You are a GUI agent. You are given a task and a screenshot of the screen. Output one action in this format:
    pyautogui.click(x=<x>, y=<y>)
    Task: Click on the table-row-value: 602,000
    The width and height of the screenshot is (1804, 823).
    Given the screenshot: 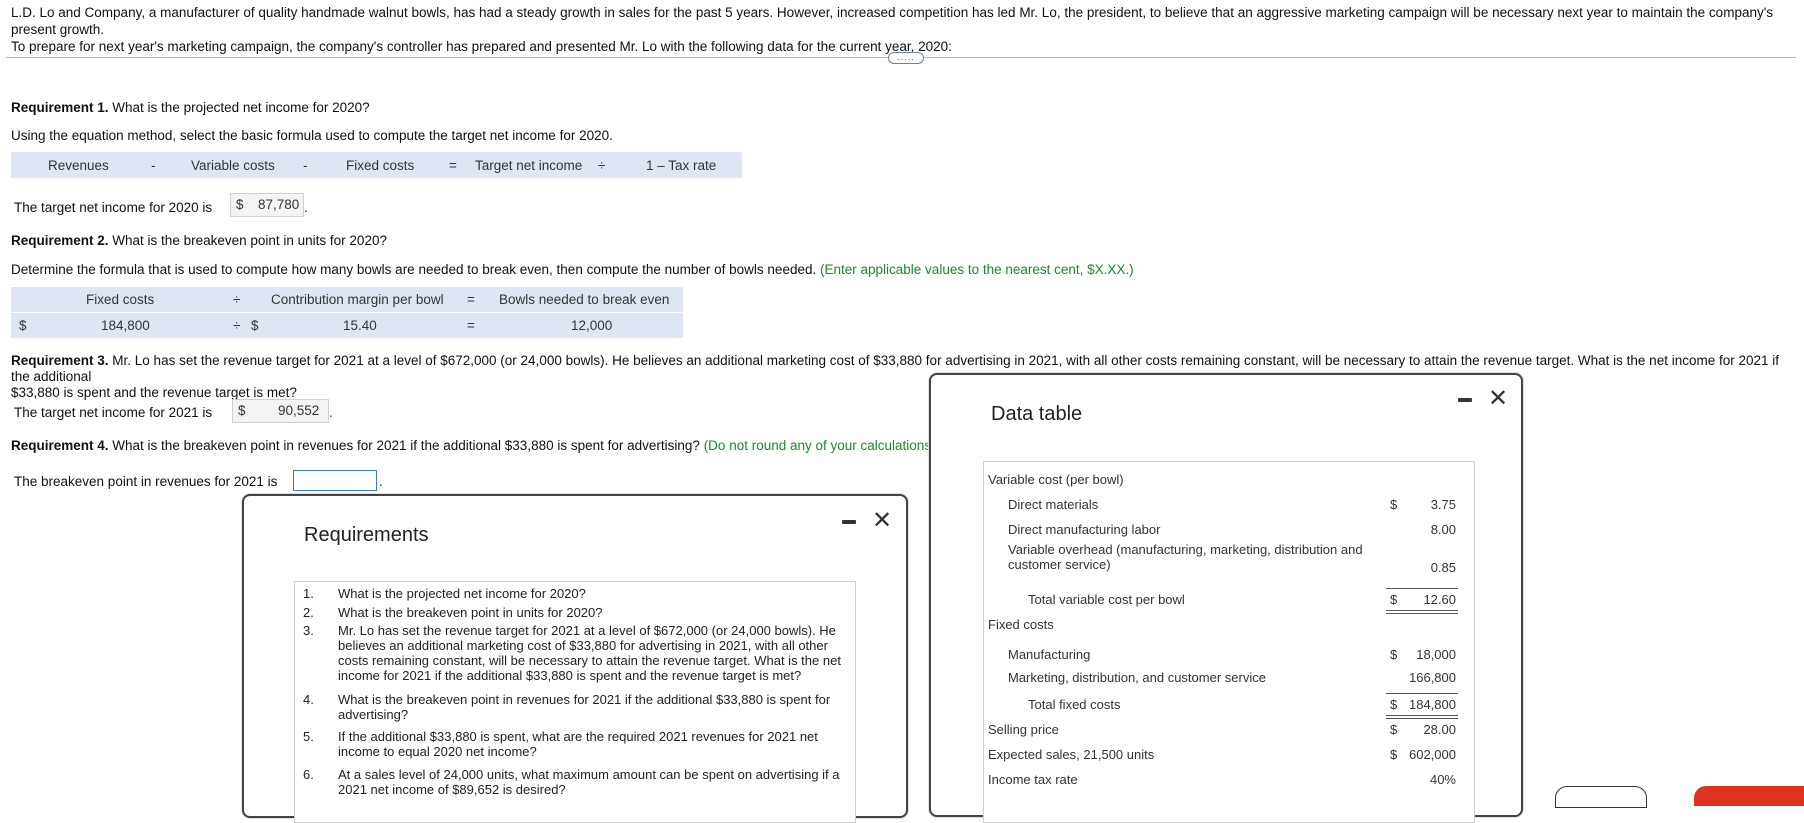 What is the action you would take?
    pyautogui.click(x=1432, y=754)
    